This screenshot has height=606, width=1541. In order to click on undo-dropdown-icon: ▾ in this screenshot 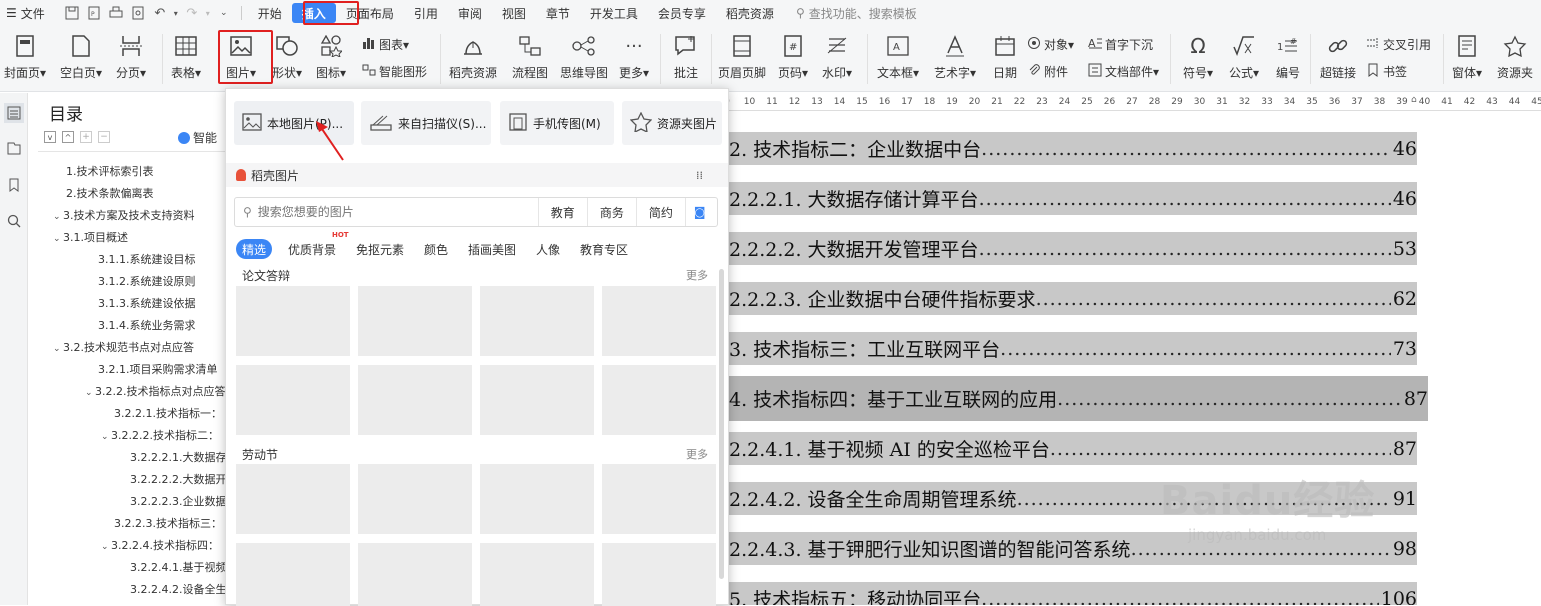, I will do `click(176, 13)`.